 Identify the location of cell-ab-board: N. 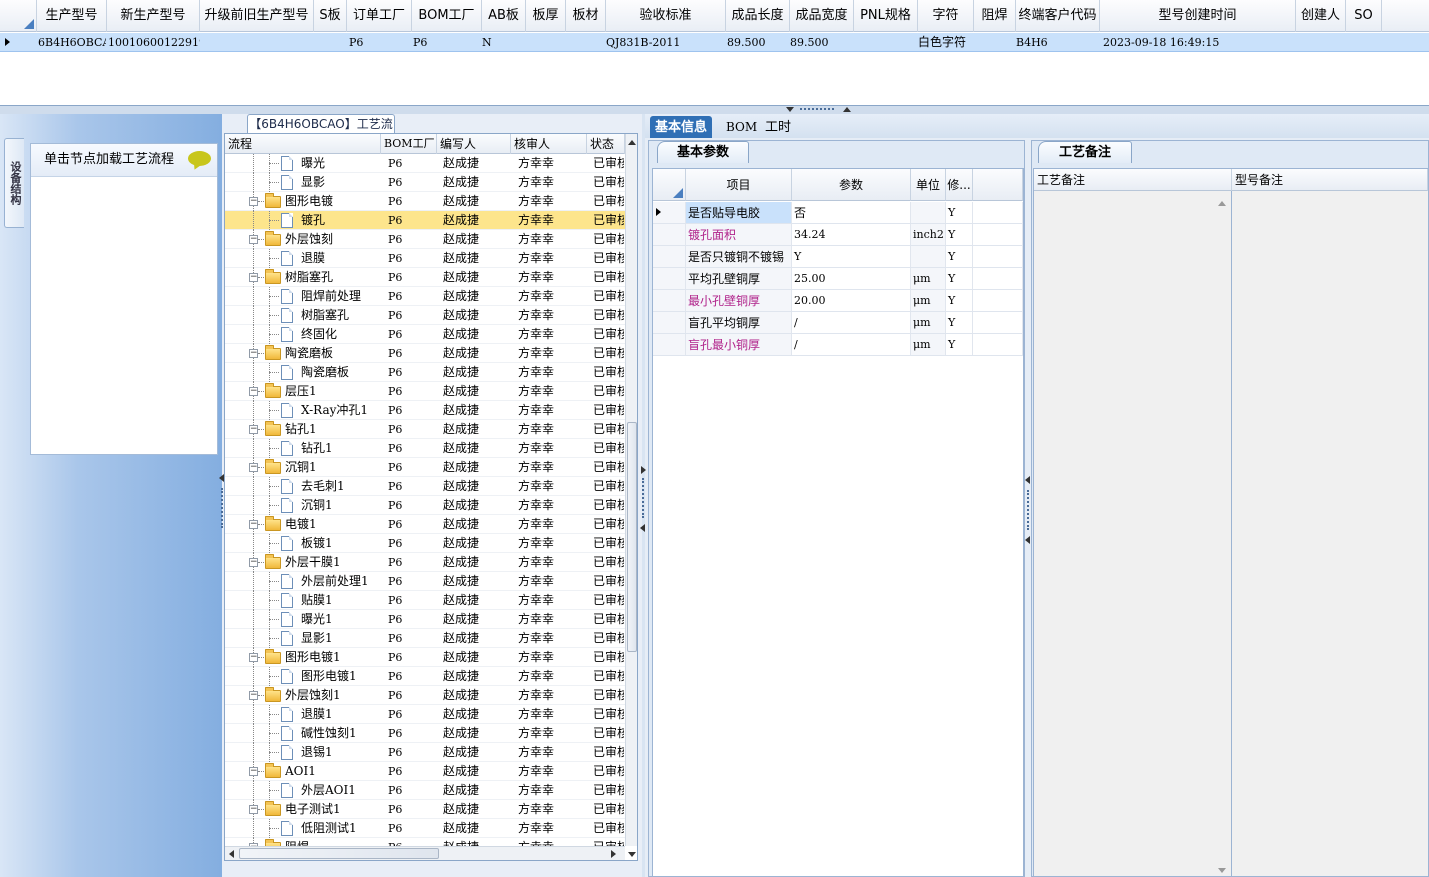
(497, 42).